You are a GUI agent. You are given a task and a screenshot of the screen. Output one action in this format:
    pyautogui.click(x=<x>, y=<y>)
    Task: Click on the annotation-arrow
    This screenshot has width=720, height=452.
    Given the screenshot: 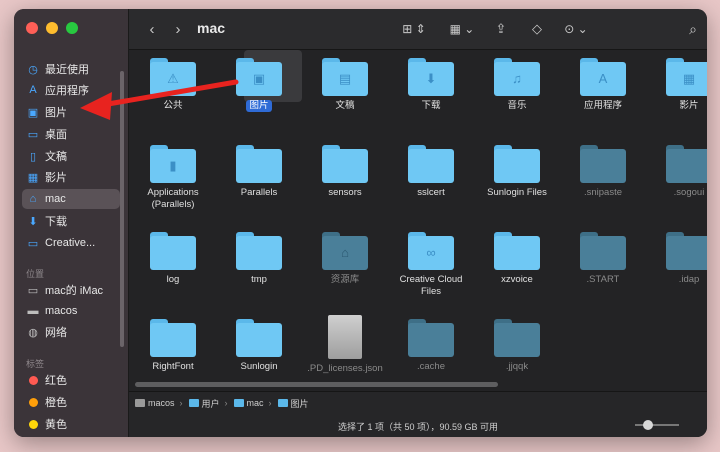 What is the action you would take?
    pyautogui.click(x=159, y=99)
    